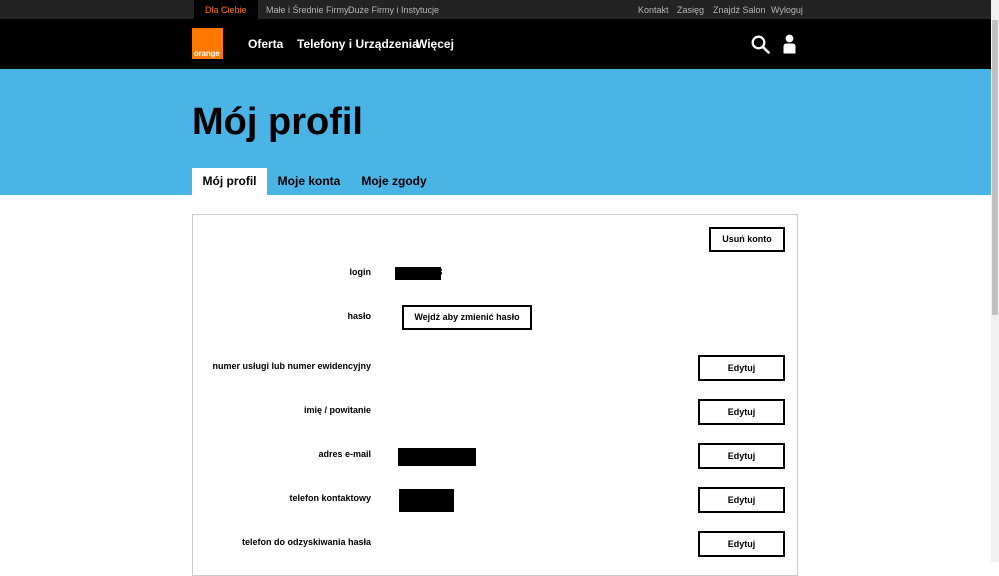 The image size is (999, 576). Describe the element at coordinates (741, 500) in the screenshot. I see `edit-contact-phone-button: Edytuj` at that location.